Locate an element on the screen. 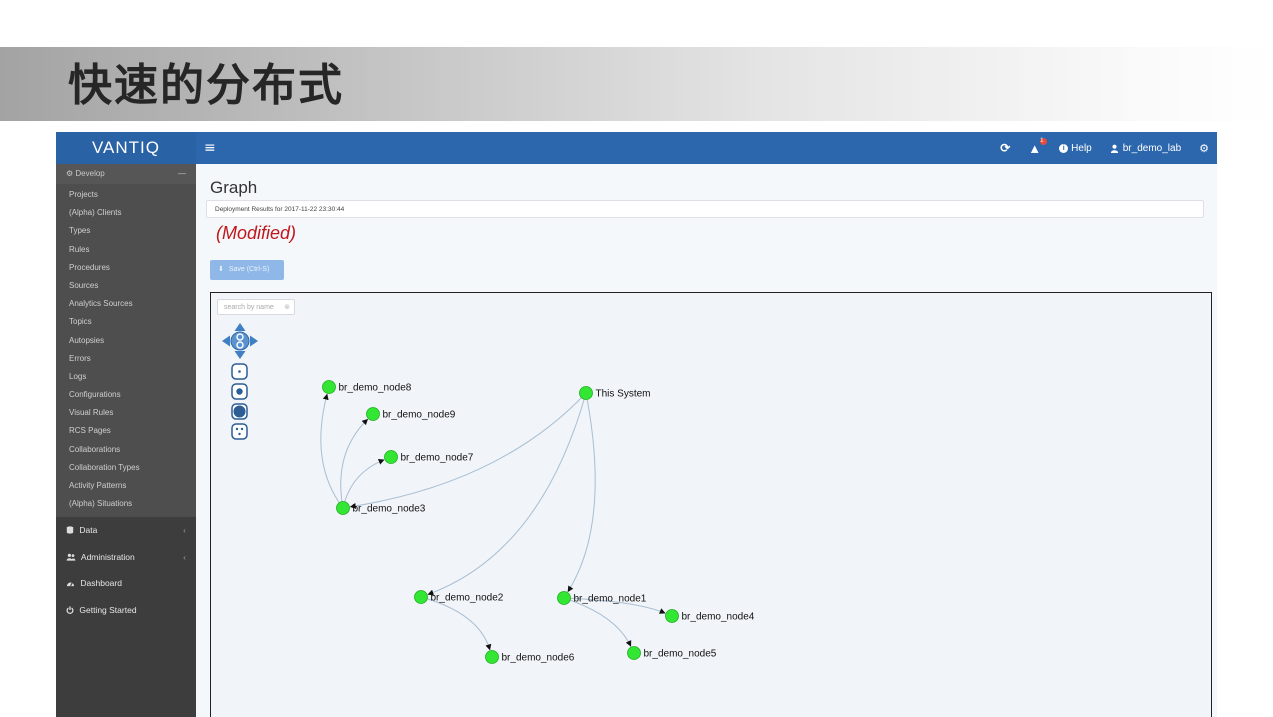 This screenshot has width=1273, height=717. layout-tool is located at coordinates (239, 431).